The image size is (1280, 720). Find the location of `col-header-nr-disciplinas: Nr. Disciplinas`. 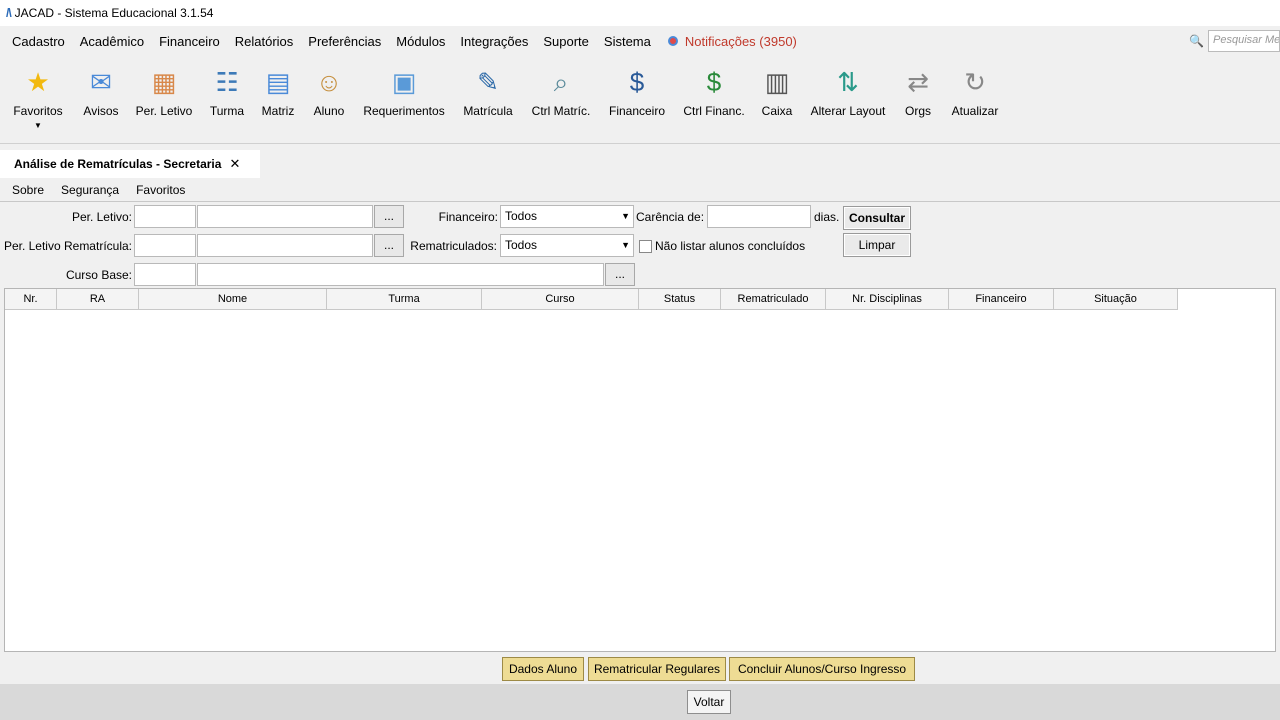

col-header-nr-disciplinas: Nr. Disciplinas is located at coordinates (887, 299).